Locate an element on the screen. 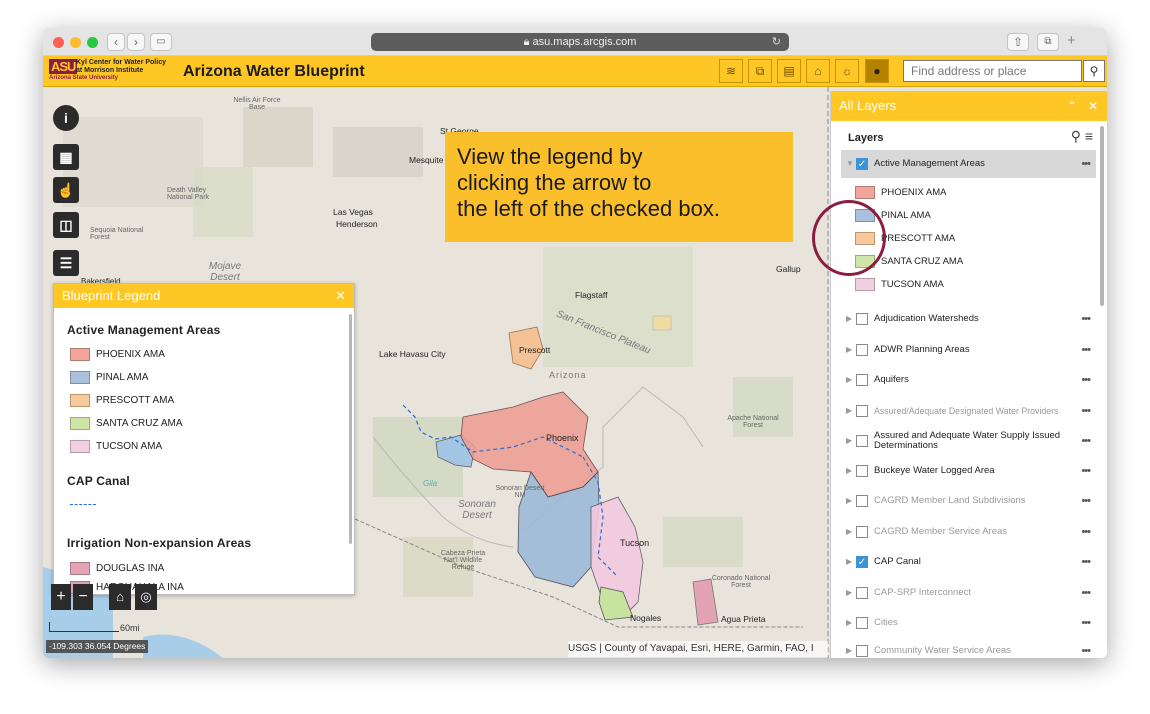  layer-row: ▶ ADWR Planning Areas ••• is located at coordinates (968, 350).